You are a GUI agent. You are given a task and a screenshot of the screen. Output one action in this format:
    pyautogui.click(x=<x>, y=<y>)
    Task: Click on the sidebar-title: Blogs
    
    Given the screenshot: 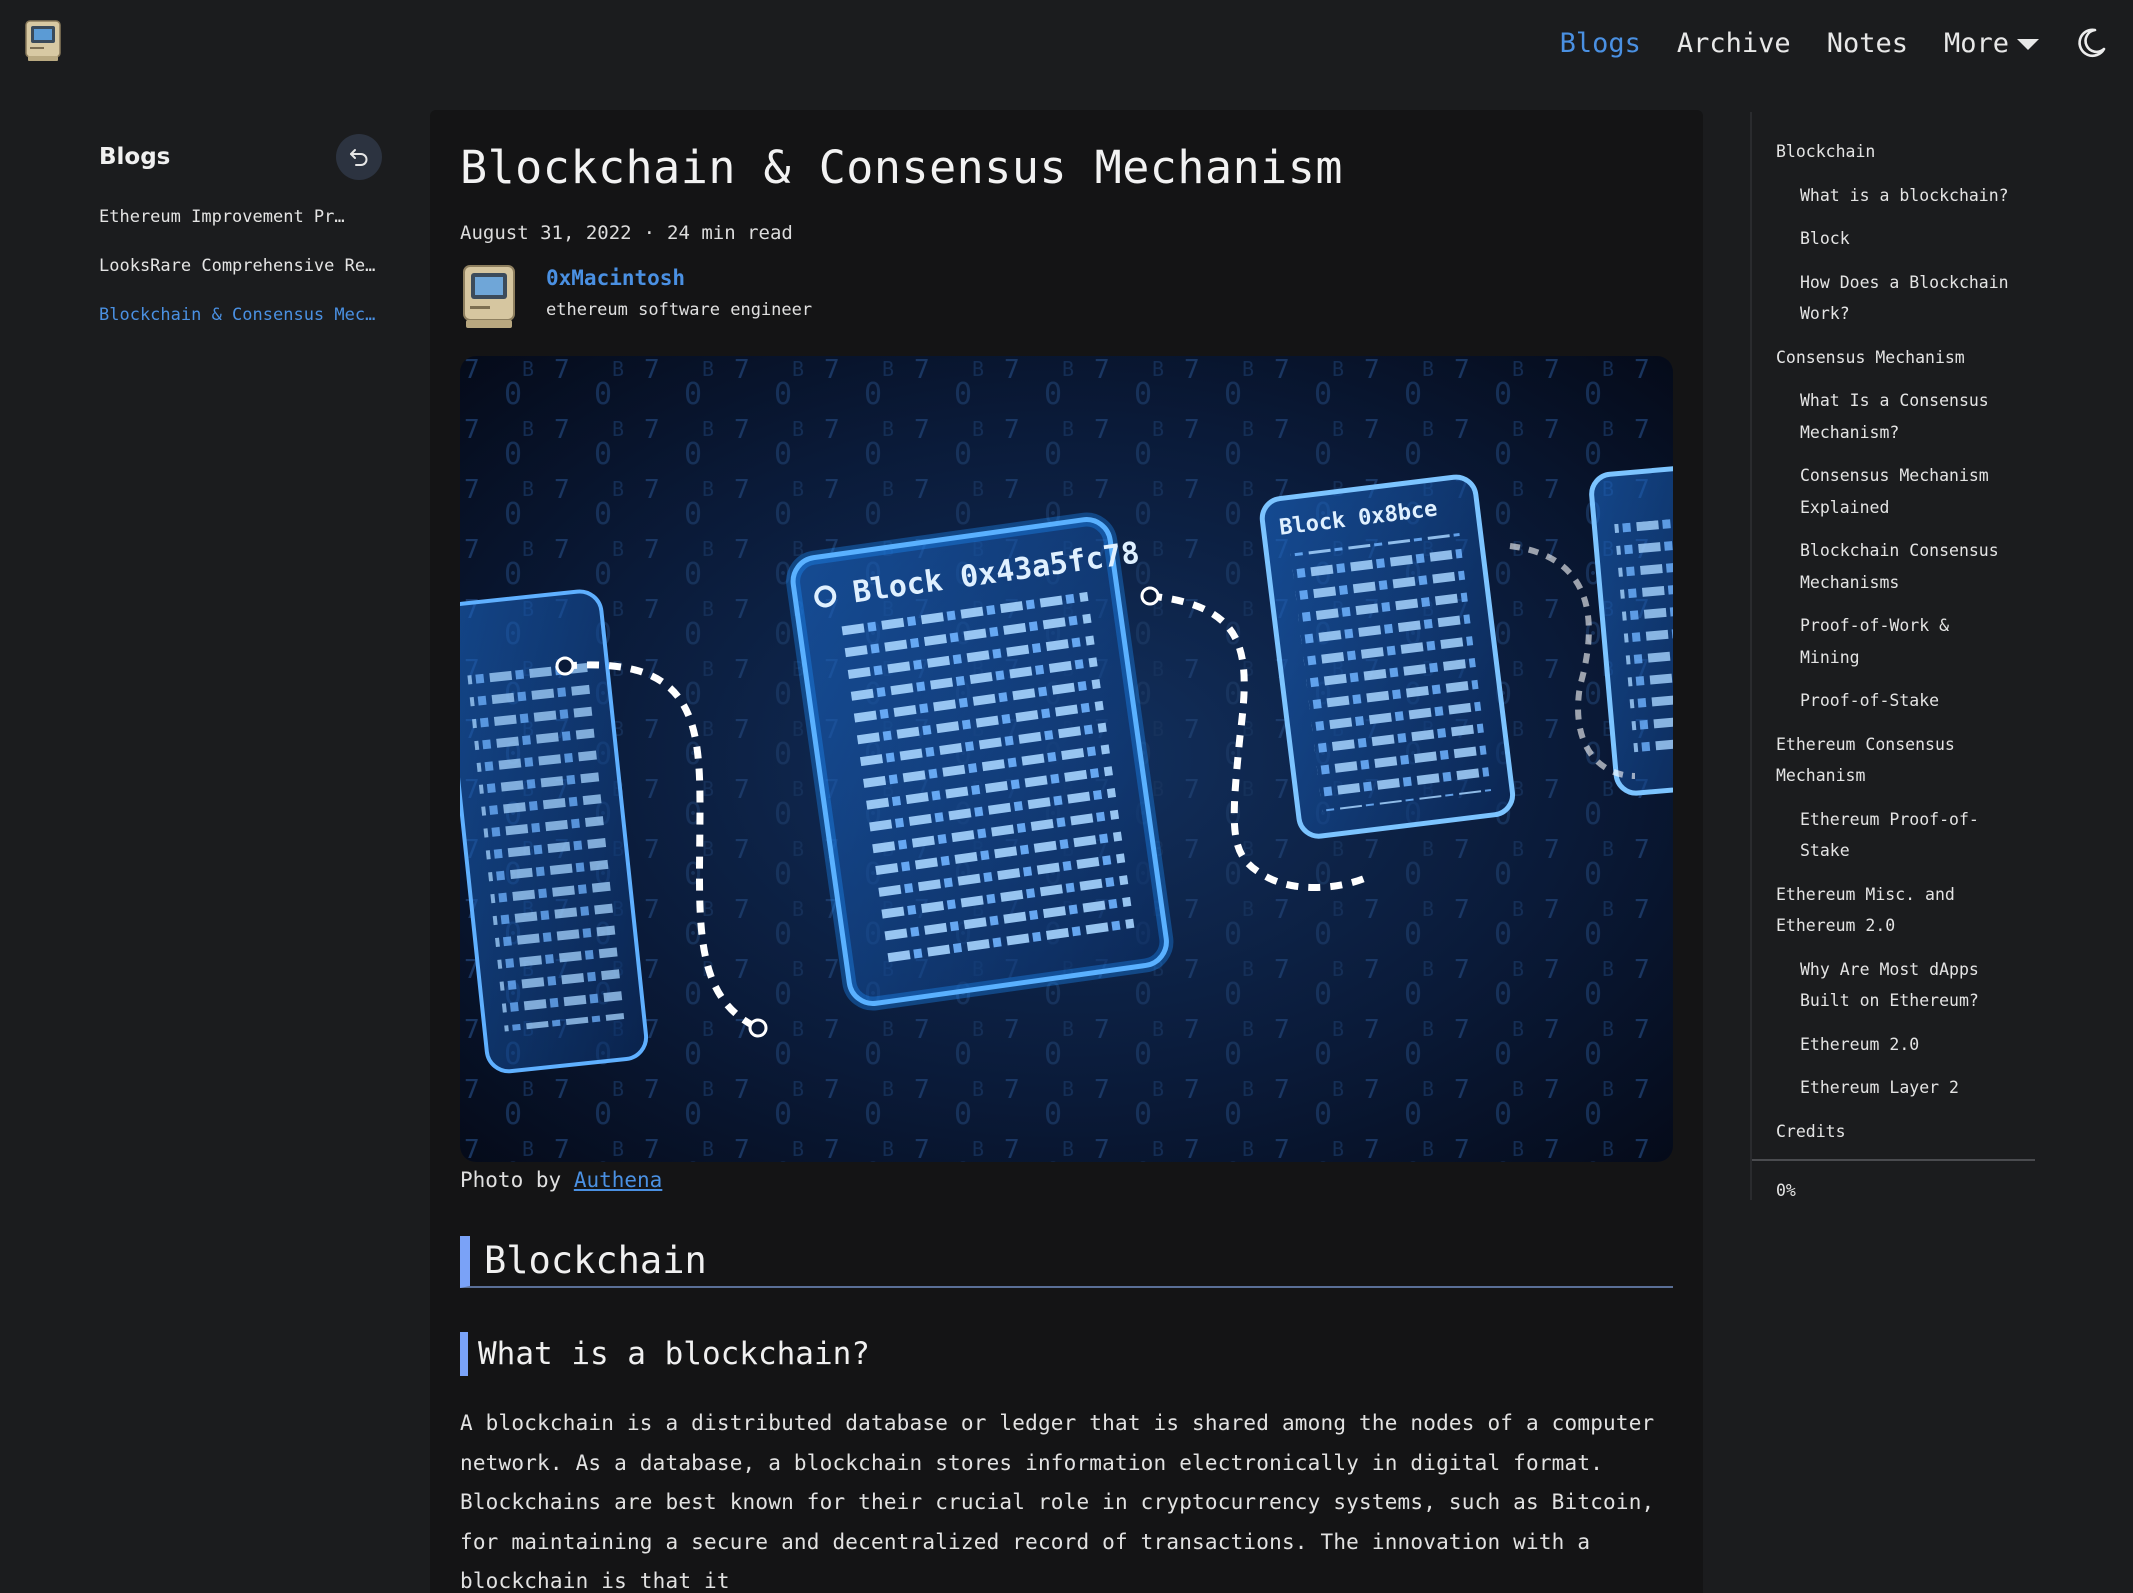 What is the action you would take?
    pyautogui.click(x=135, y=157)
    